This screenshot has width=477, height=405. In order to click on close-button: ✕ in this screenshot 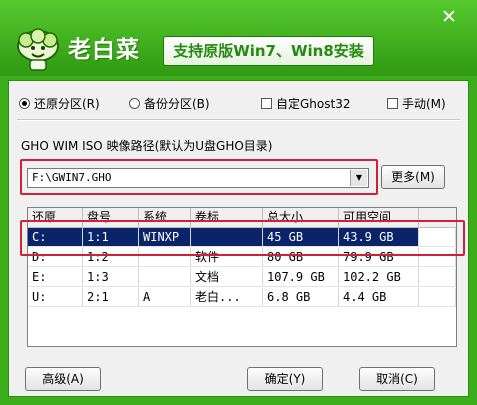, I will do `click(449, 17)`.